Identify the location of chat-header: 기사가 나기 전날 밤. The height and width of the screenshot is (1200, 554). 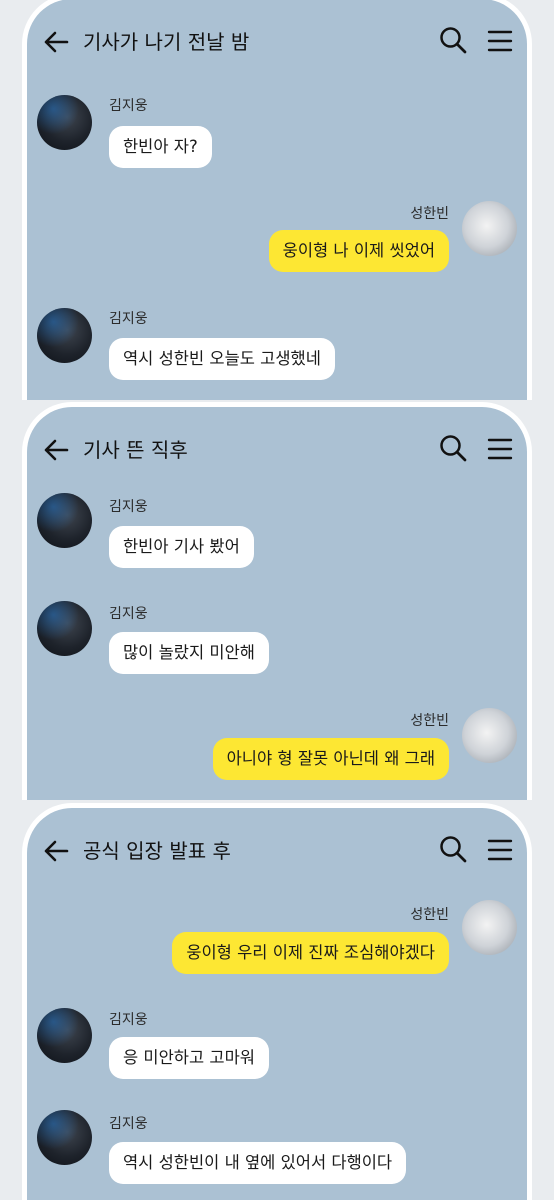
(277, 41).